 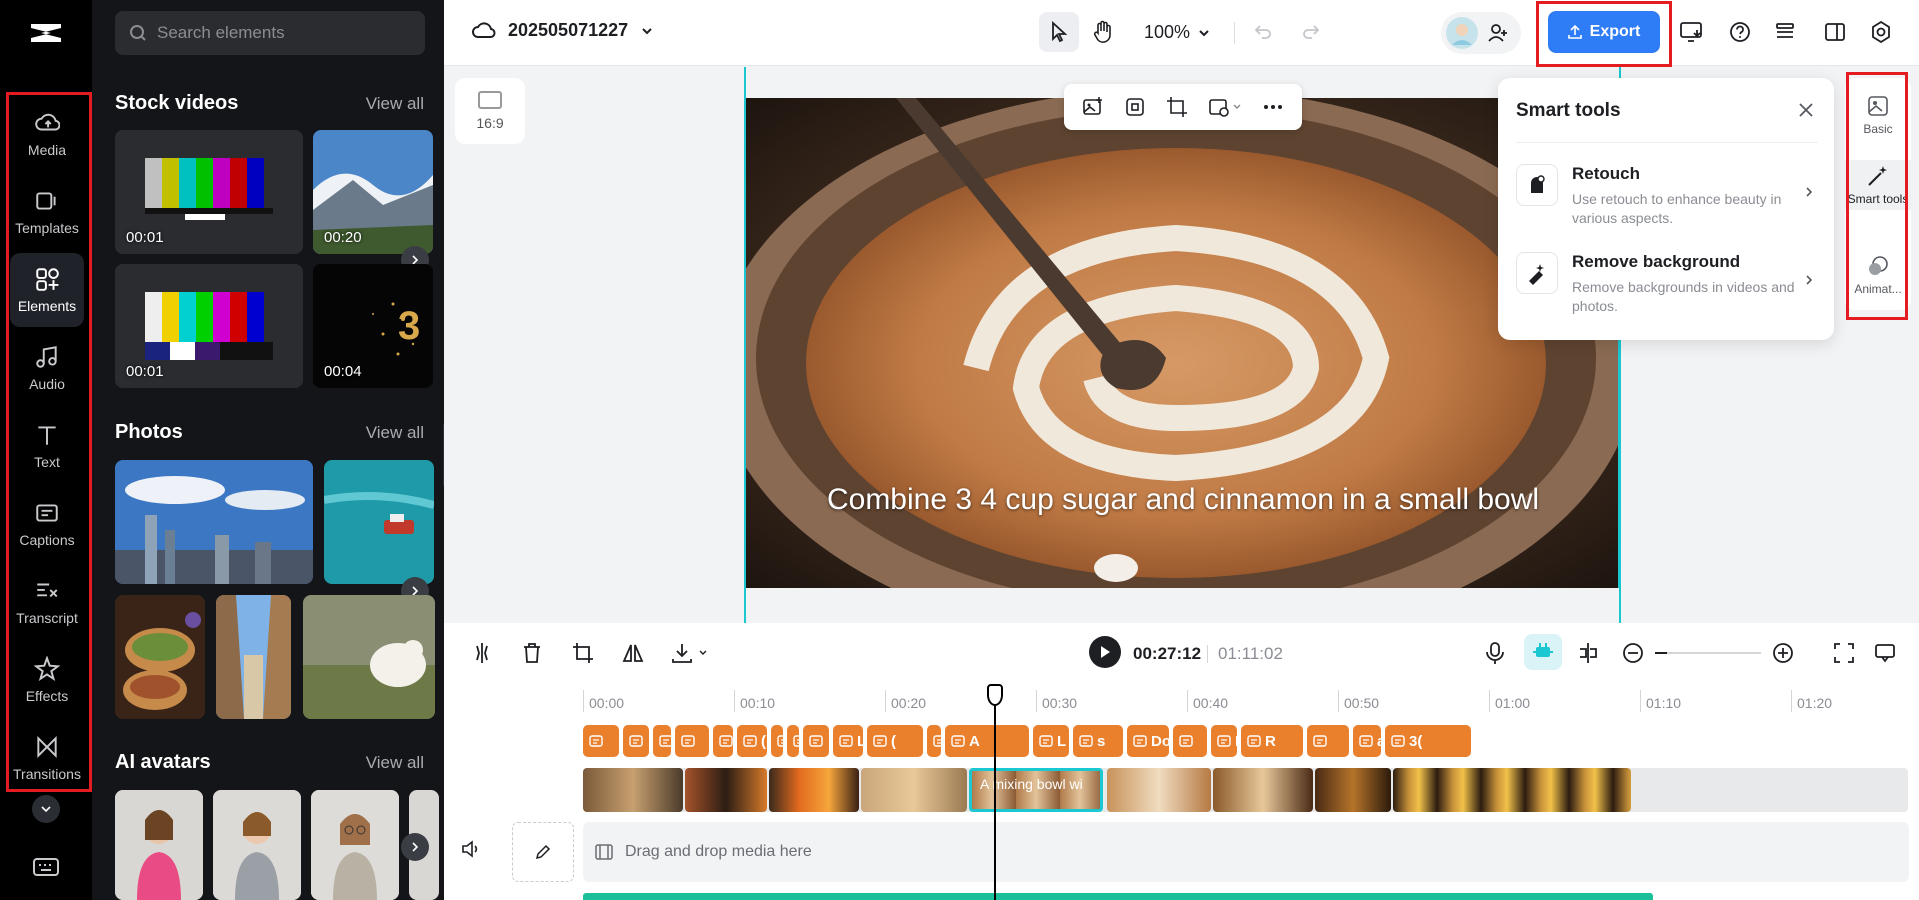 What do you see at coordinates (1692, 32) in the screenshot?
I see `present-button` at bounding box center [1692, 32].